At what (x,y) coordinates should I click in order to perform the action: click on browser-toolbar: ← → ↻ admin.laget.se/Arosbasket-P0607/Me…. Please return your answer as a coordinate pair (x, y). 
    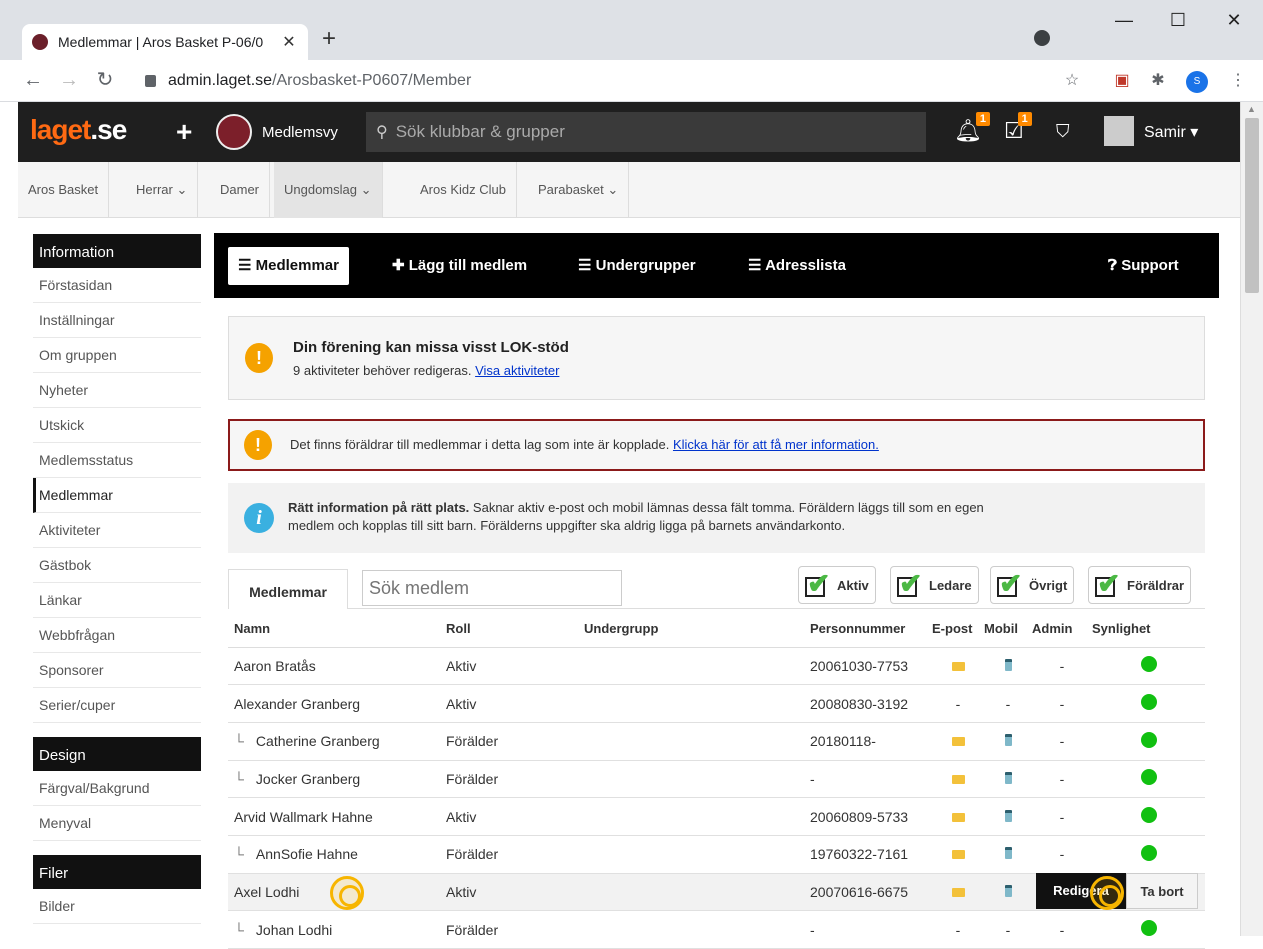
    Looking at the image, I should click on (631, 81).